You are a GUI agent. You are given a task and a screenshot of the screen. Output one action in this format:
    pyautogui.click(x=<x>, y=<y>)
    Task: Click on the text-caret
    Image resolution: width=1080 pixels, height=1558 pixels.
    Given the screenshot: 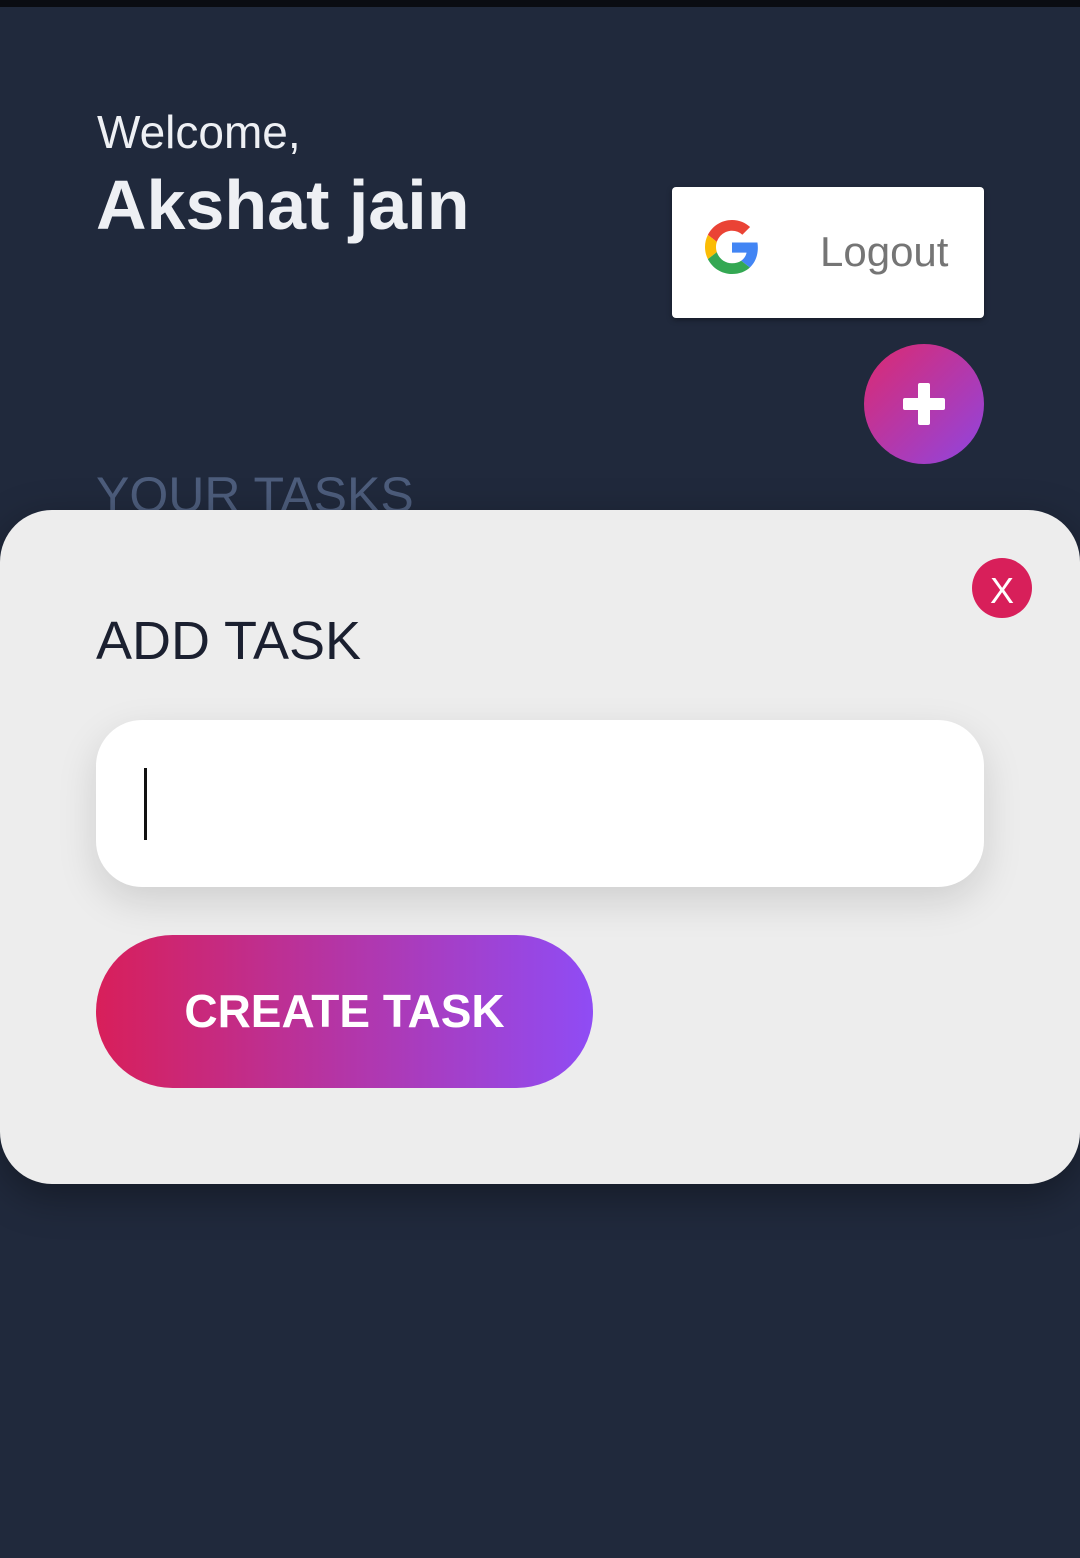 What is the action you would take?
    pyautogui.click(x=145, y=804)
    